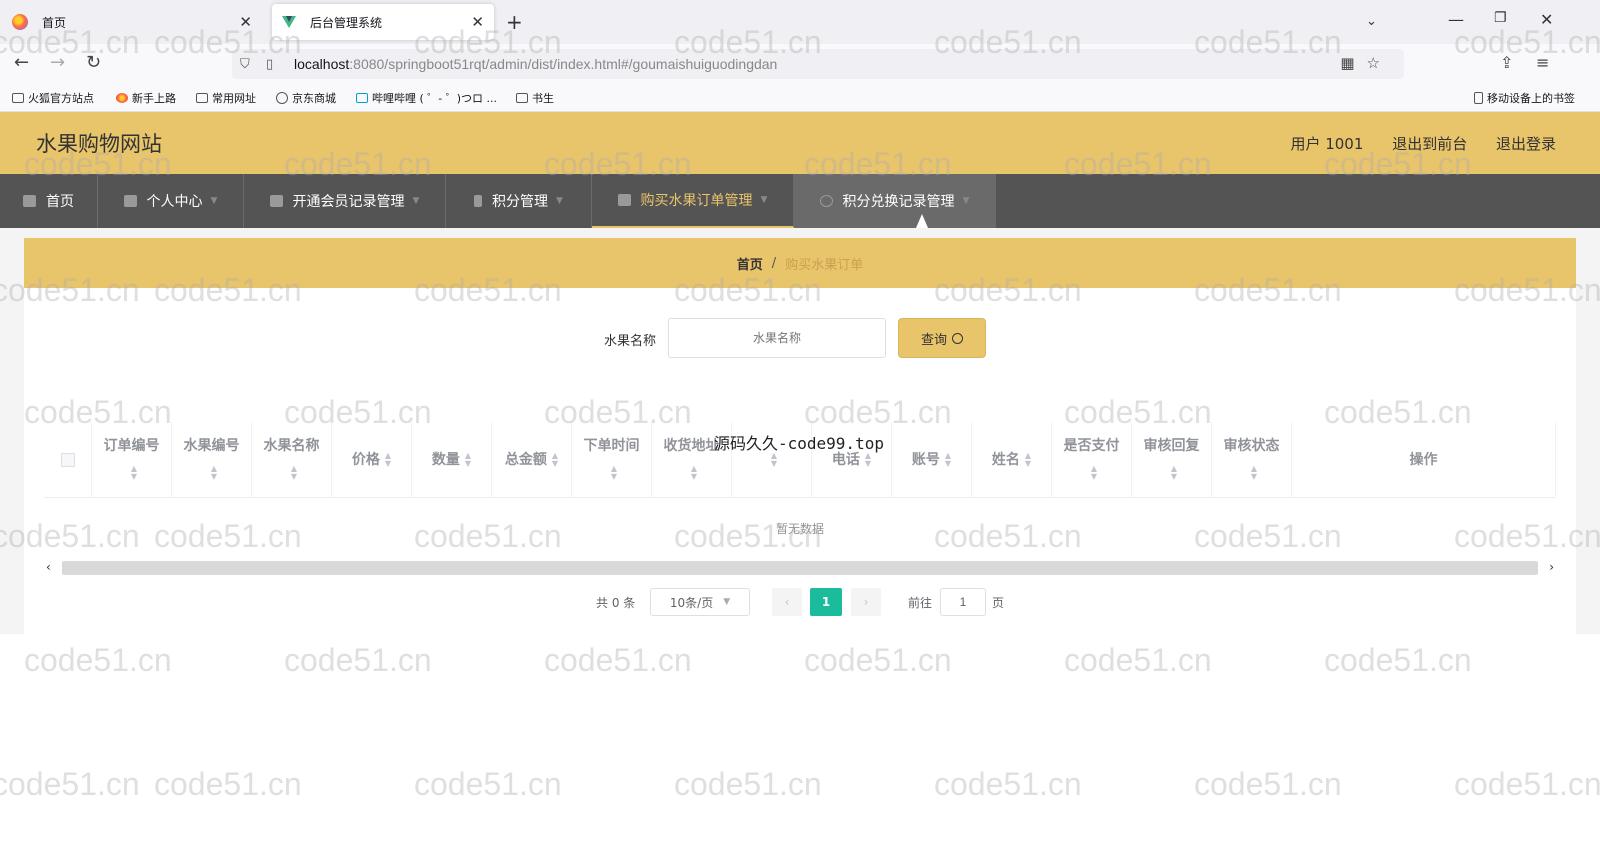  I want to click on bookmark-label: 常用网址, so click(234, 98).